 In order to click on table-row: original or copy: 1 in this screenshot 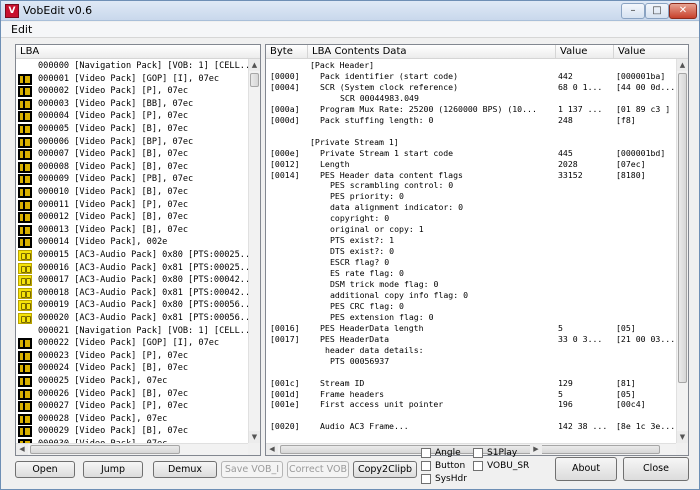, I will do `click(471, 229)`.